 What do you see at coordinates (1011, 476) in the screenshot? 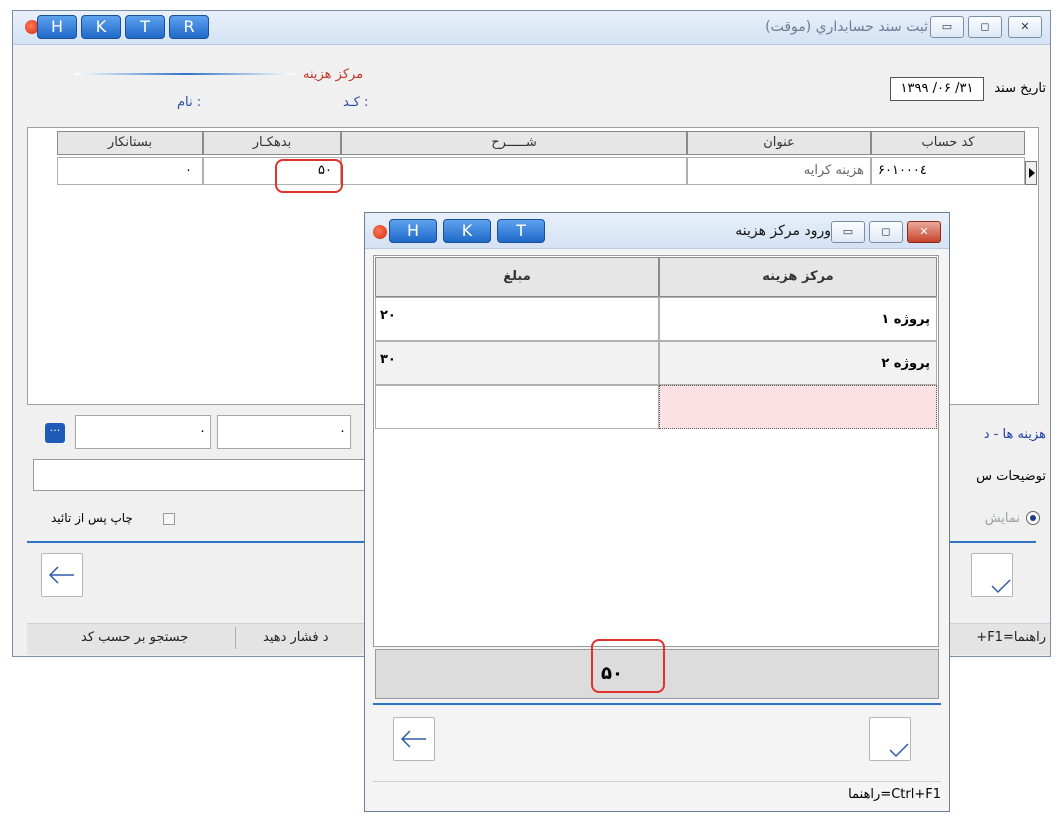
I see `description-label: توضیحات س` at bounding box center [1011, 476].